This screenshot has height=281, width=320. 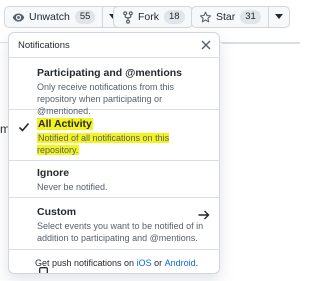 I want to click on watch-count: 55, so click(x=85, y=17).